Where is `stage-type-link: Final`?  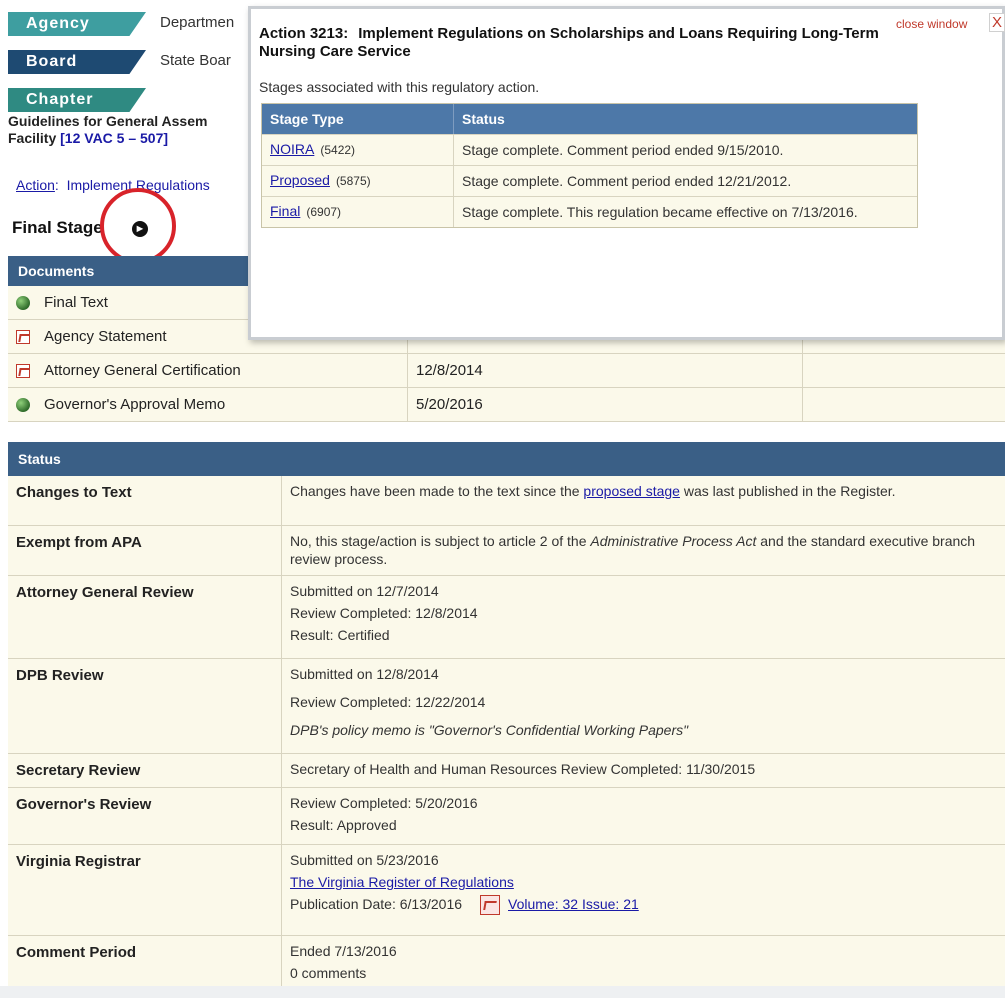
stage-type-link: Final is located at coordinates (285, 211).